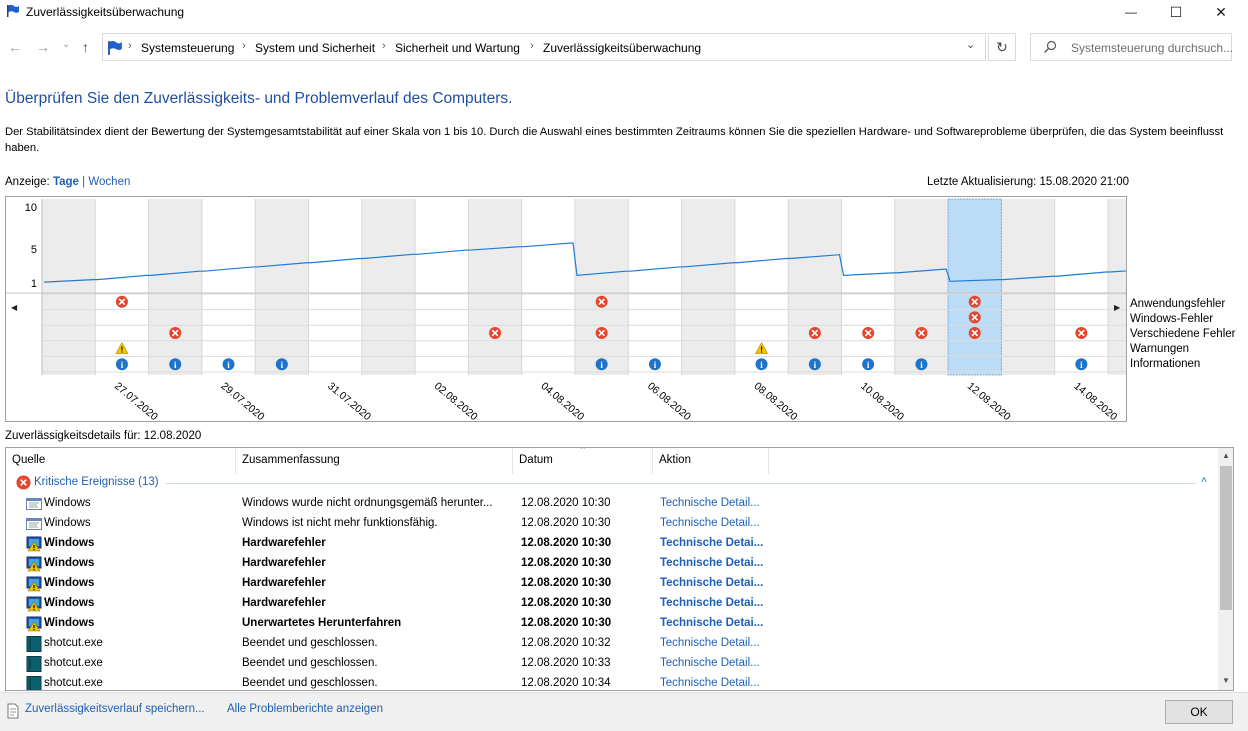 The height and width of the screenshot is (731, 1248). I want to click on x-tick-label: 27.07.2020, so click(136, 400).